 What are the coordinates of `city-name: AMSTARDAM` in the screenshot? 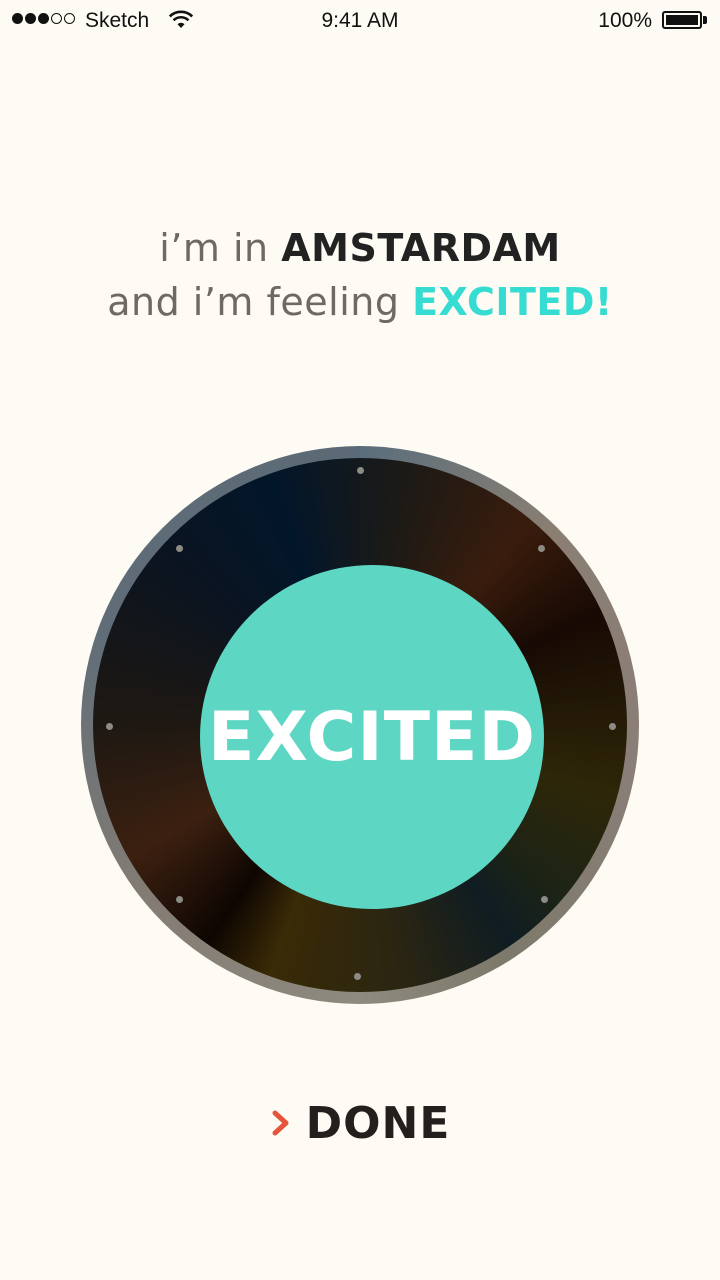 It's located at (421, 248).